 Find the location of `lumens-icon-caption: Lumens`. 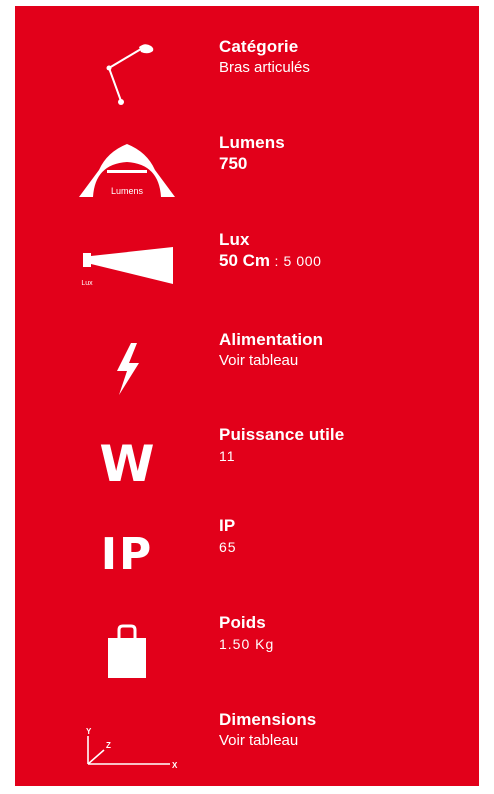

lumens-icon-caption: Lumens is located at coordinates (127, 191).